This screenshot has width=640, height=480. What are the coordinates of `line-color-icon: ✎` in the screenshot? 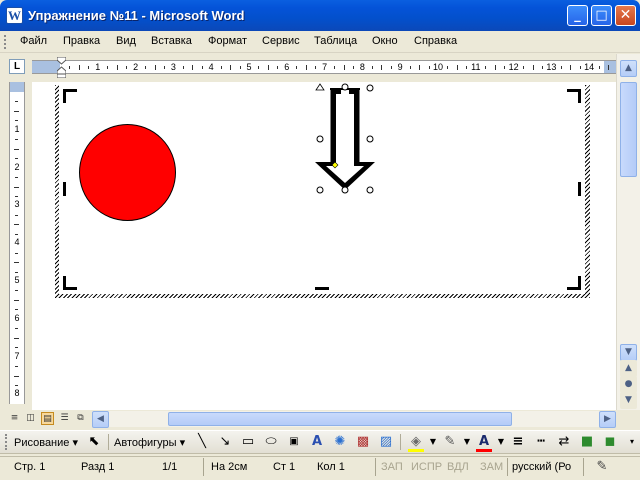 It's located at (450, 442).